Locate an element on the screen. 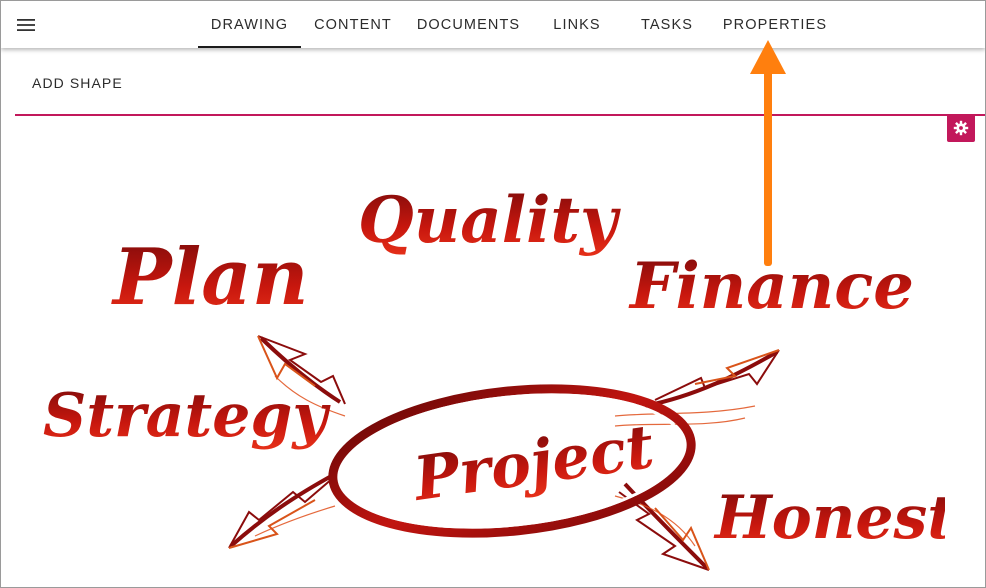 This screenshot has width=986, height=588. word-honesty: Honesty is located at coordinates (829, 518).